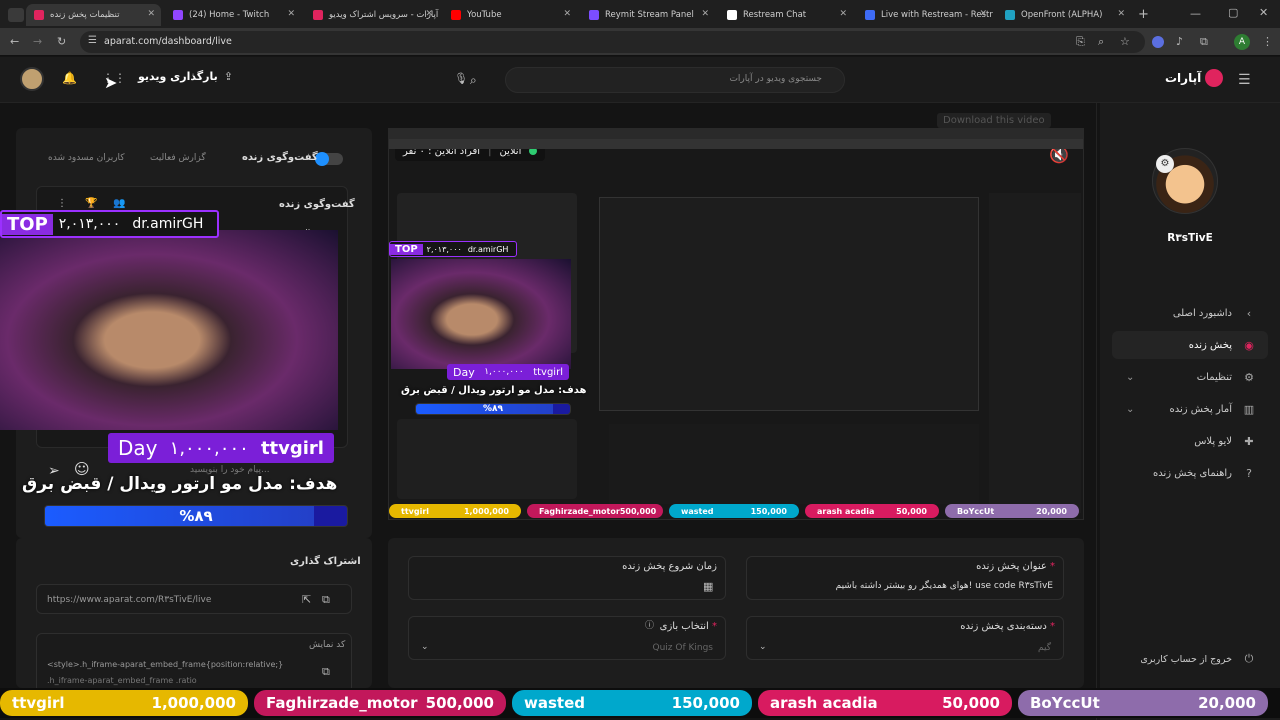 The width and height of the screenshot is (1280, 720). What do you see at coordinates (209, 448) in the screenshot?
I see `day-amount: ۱,۰۰۰,۰۰۰` at bounding box center [209, 448].